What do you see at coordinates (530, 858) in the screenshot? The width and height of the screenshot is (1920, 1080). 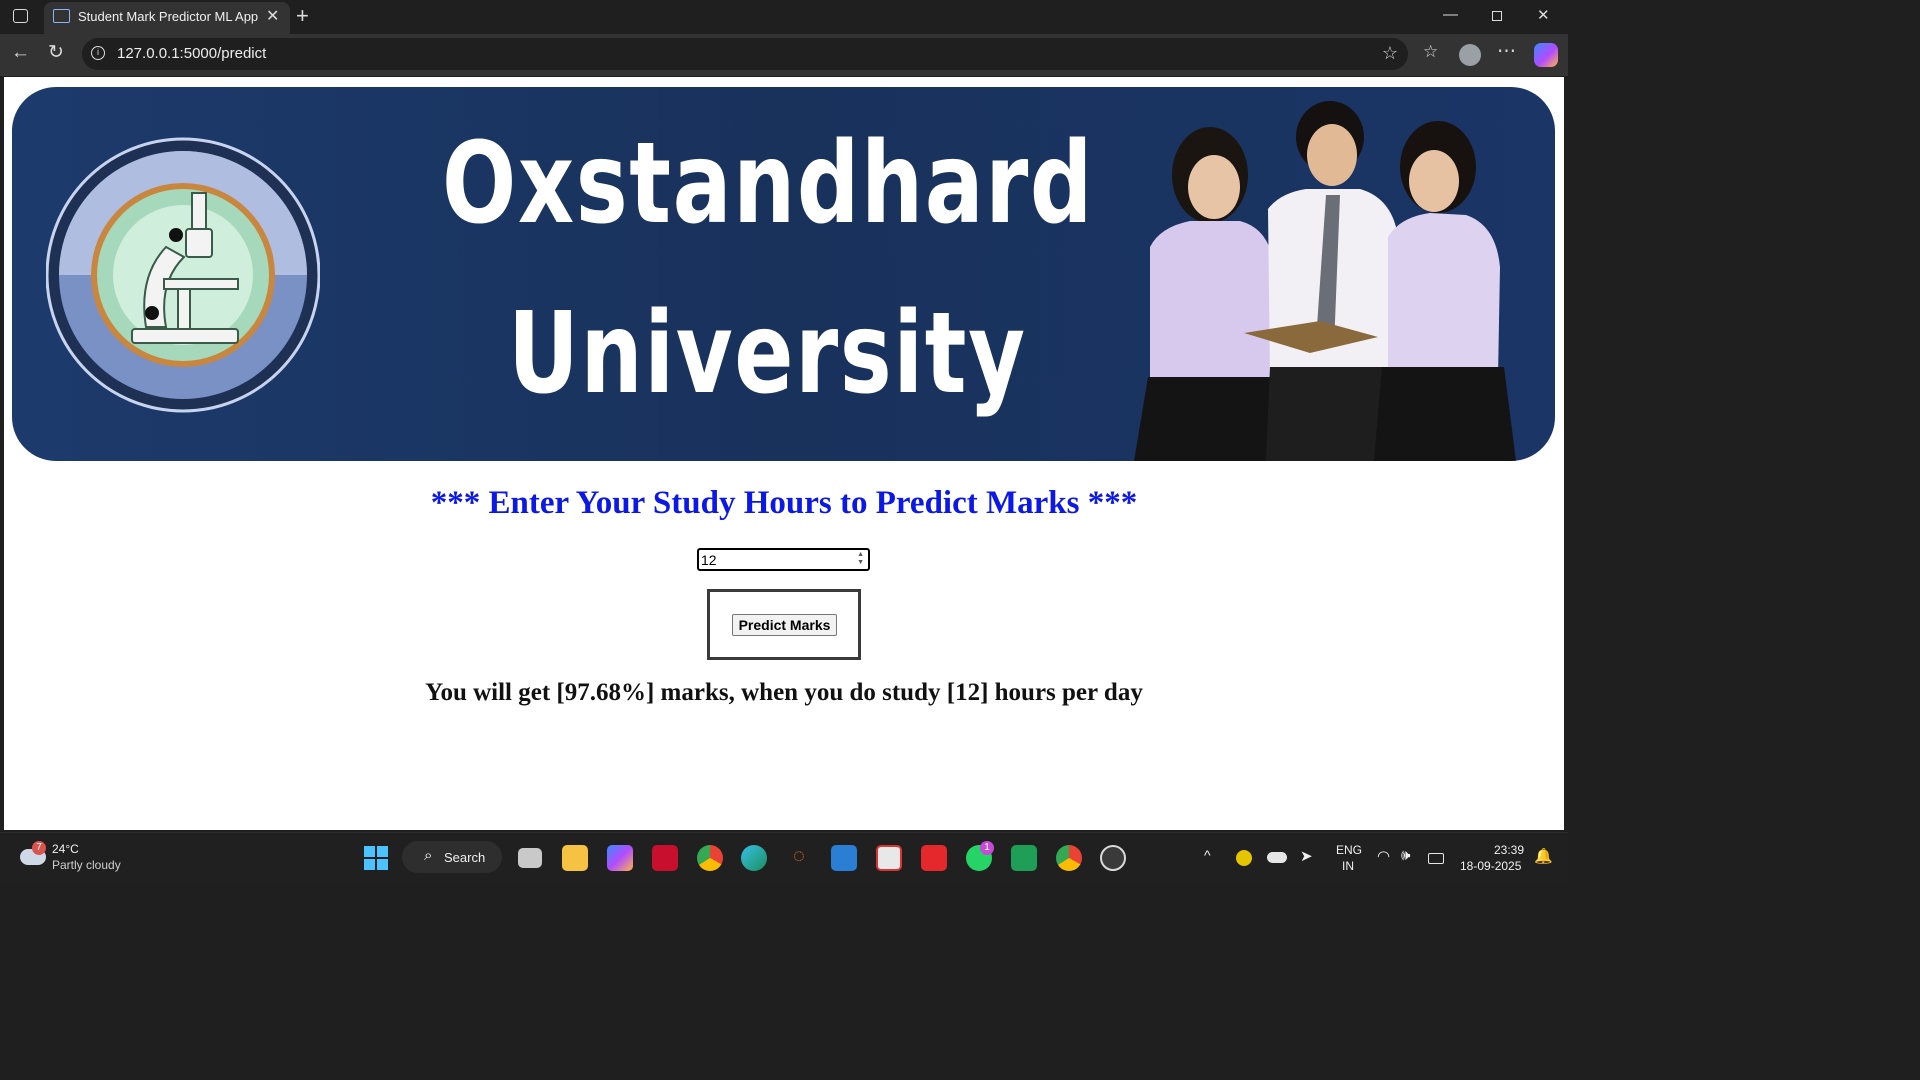 I see `task-view-icon` at bounding box center [530, 858].